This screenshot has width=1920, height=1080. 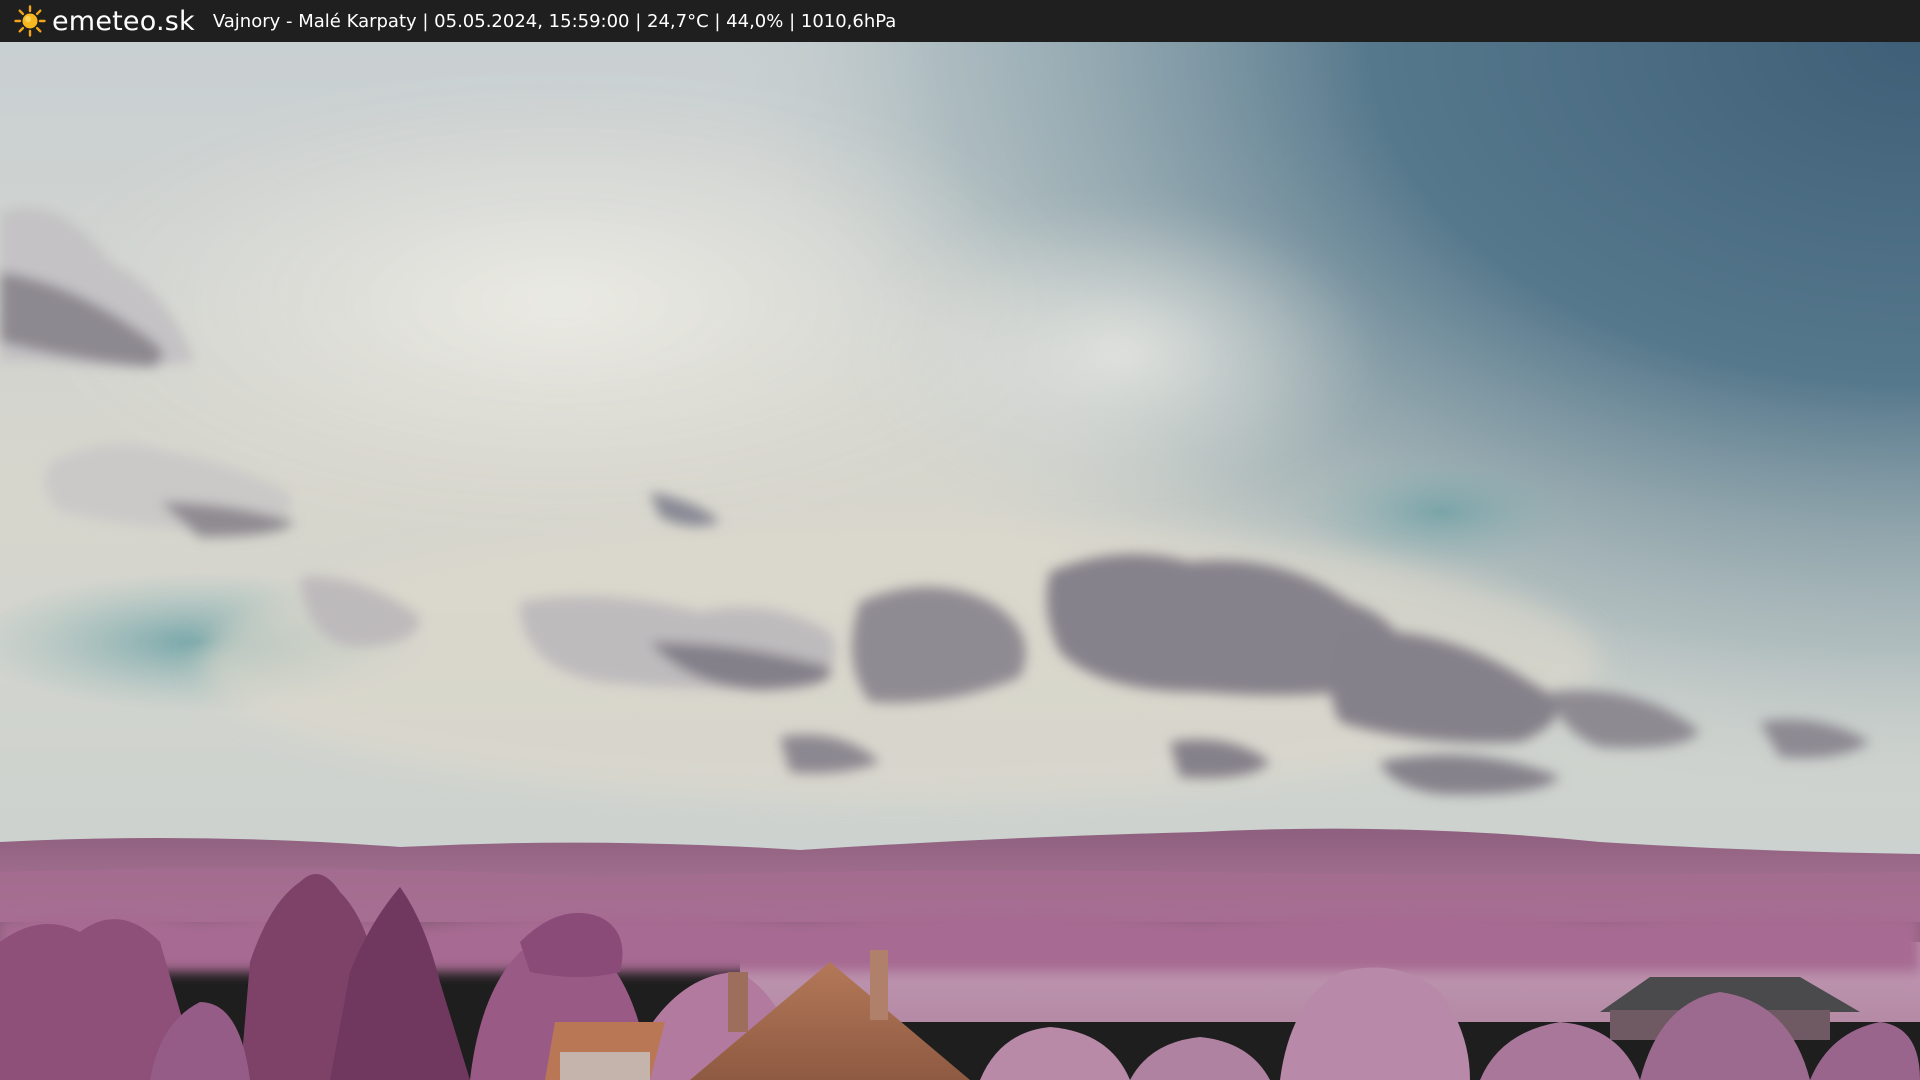 I want to click on brand-name: emeteo.sk, so click(x=123, y=21).